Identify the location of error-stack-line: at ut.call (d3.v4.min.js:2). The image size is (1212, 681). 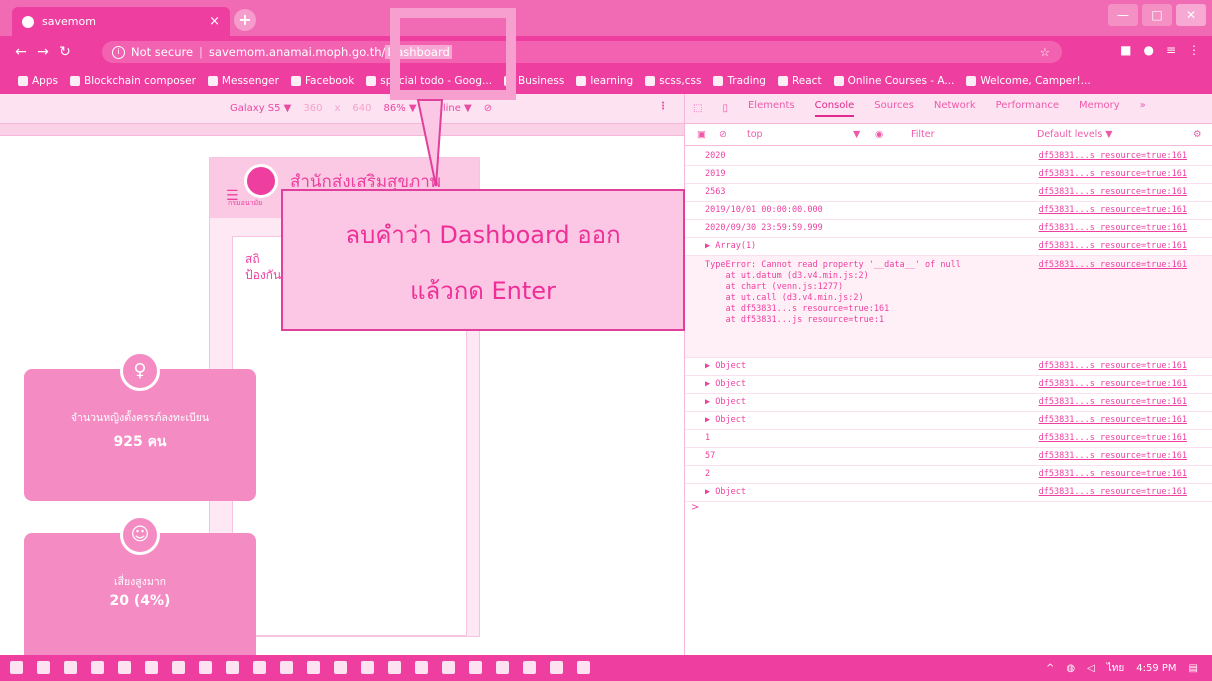
(958, 298).